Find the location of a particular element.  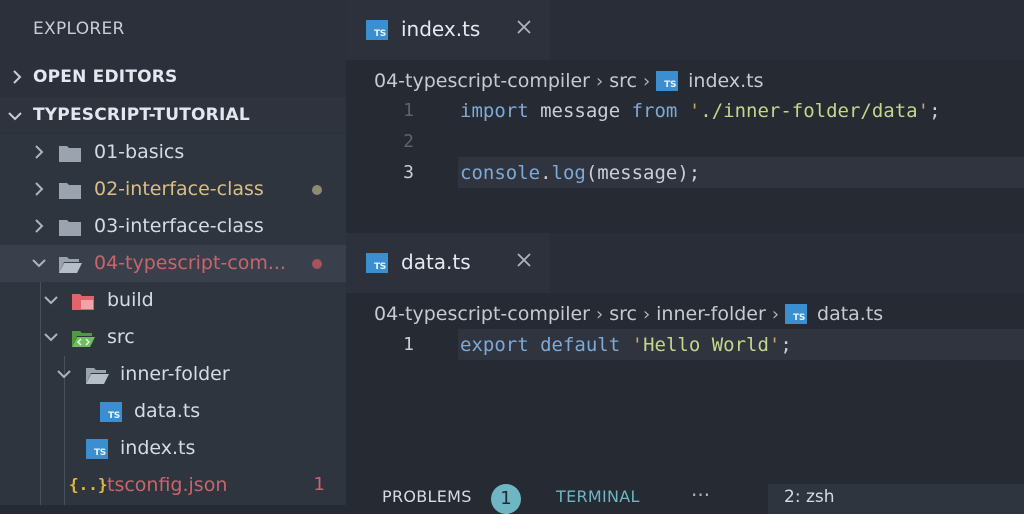

tree-folder-02-interface-class: 02-interface-class is located at coordinates (173, 189).